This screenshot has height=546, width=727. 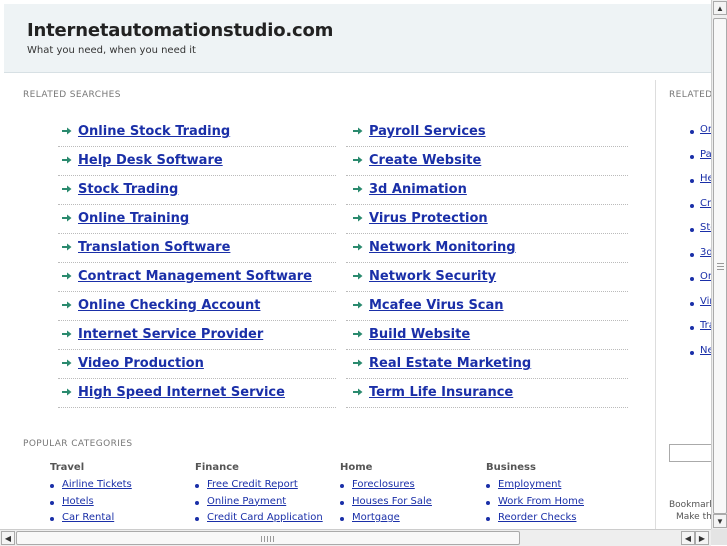 What do you see at coordinates (78, 444) in the screenshot?
I see `popular-categories-label: POPULAR CATEGORIES` at bounding box center [78, 444].